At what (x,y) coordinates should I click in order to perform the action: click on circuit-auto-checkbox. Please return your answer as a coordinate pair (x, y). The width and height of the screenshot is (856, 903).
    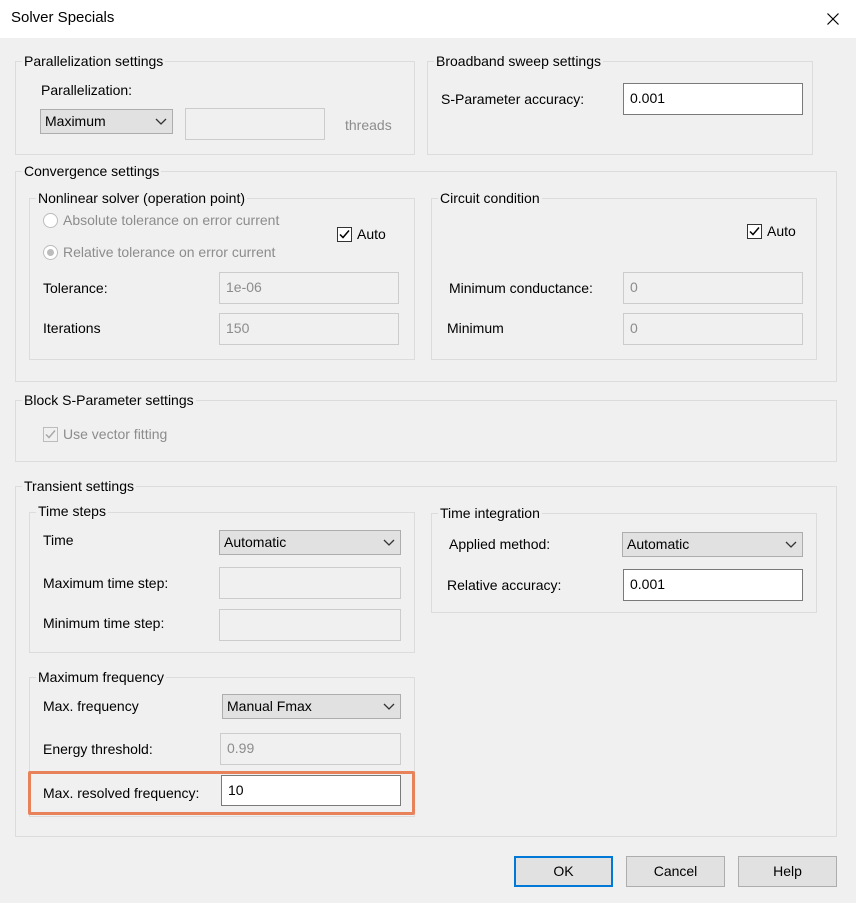
    Looking at the image, I should click on (754, 231).